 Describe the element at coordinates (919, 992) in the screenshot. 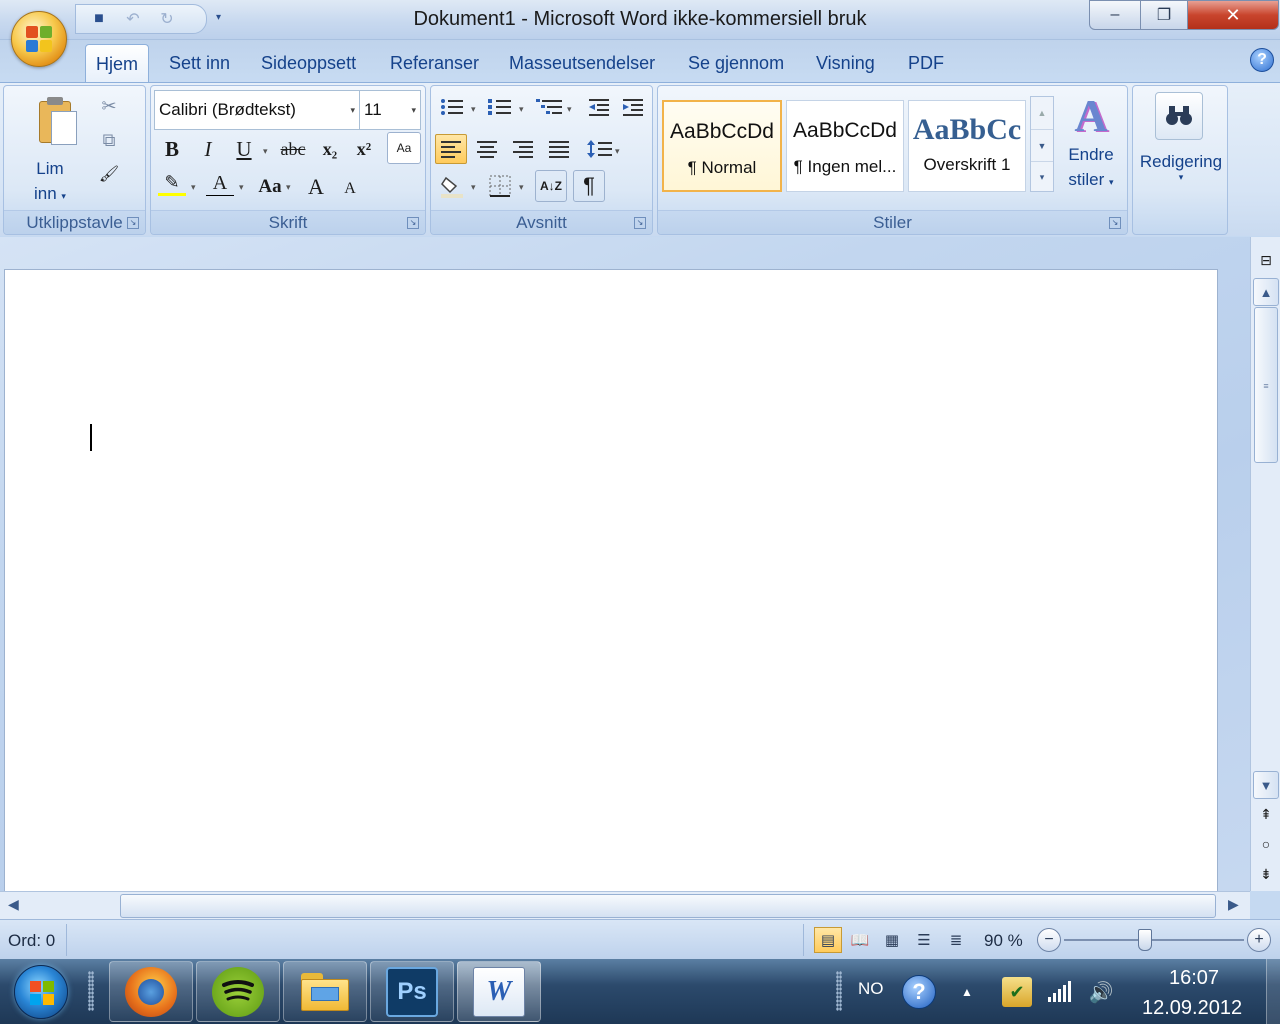

I see `help-tray-icon: ?` at that location.